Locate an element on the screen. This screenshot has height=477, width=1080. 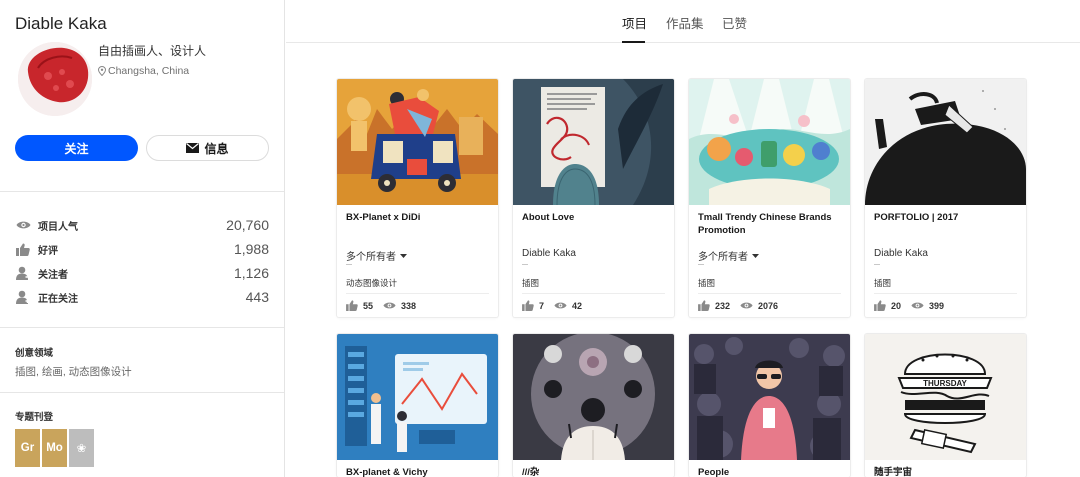
creative-fields-title: 创意领域 is located at coordinates (34, 353).